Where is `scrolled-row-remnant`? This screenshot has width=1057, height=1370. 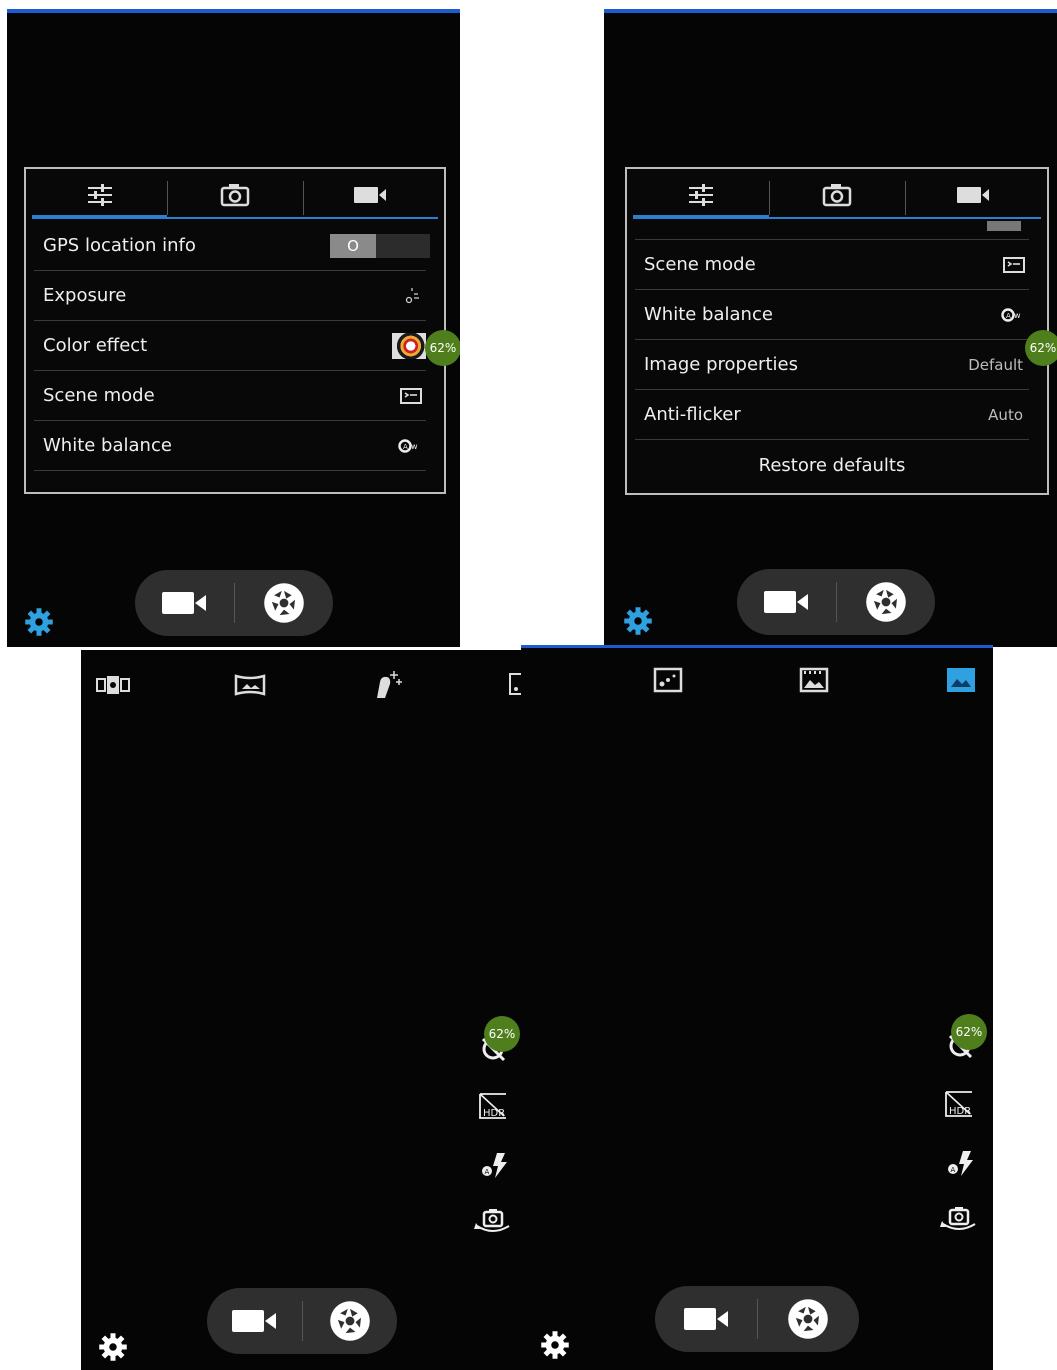 scrolled-row-remnant is located at coordinates (832, 230).